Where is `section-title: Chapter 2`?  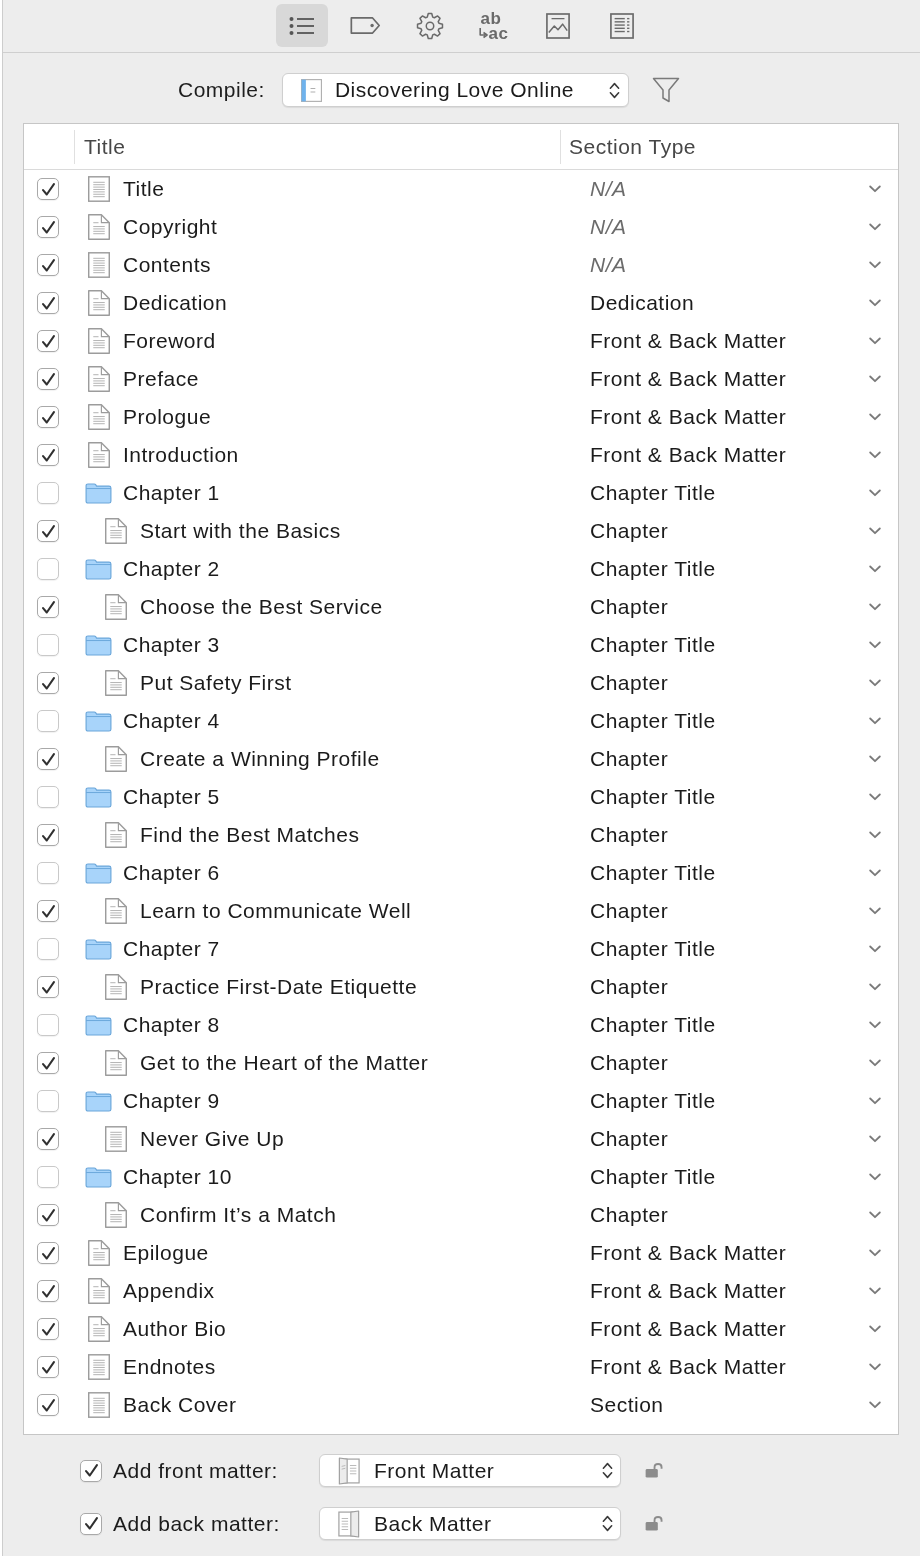 section-title: Chapter 2 is located at coordinates (171, 569).